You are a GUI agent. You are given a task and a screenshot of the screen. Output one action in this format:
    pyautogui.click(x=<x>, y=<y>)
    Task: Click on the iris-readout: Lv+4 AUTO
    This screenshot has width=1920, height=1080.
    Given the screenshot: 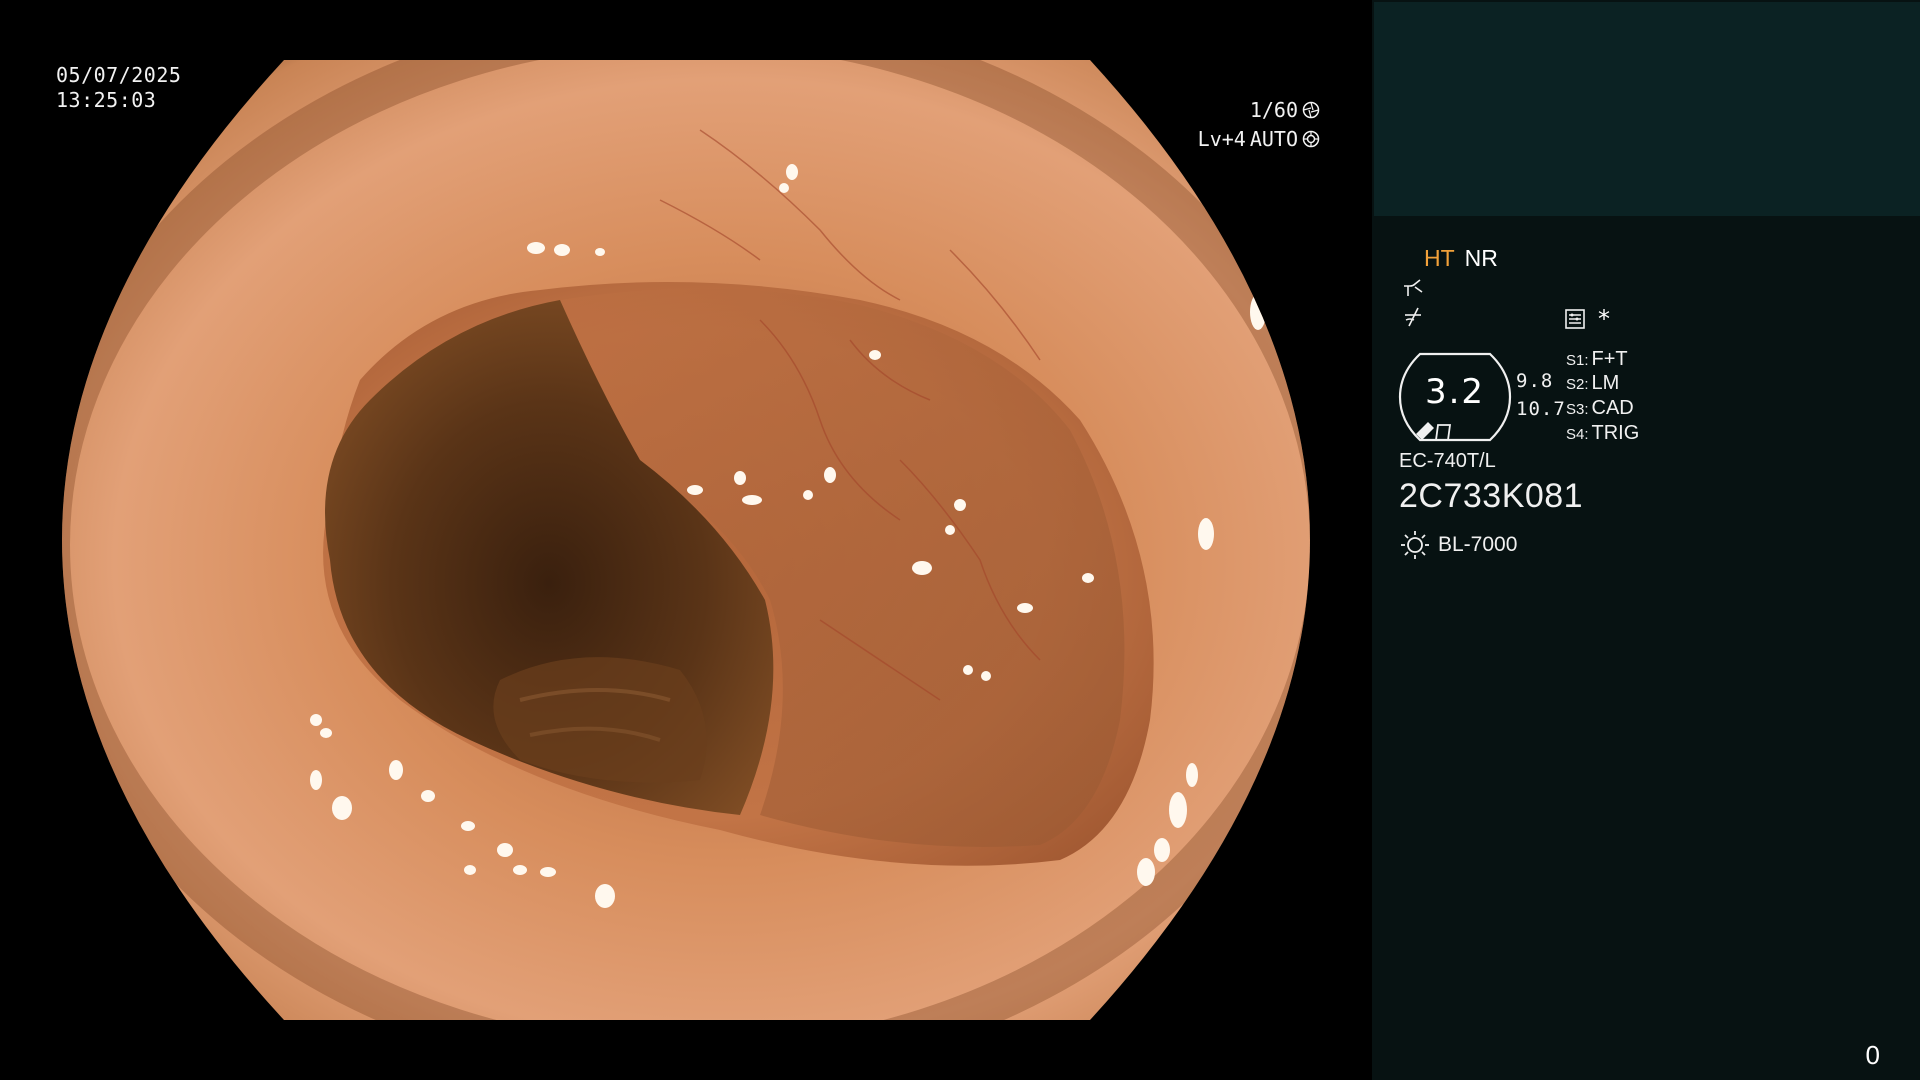 What is the action you would take?
    pyautogui.click(x=1259, y=139)
    